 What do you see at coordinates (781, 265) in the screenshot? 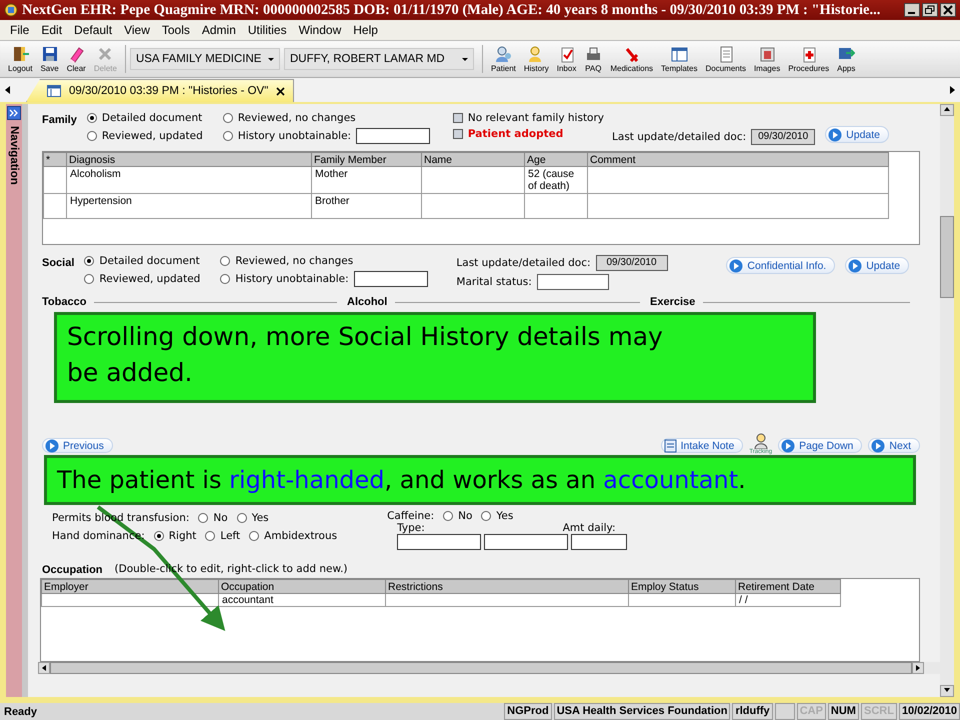
I see `confidential-info-button: Confidential Info.` at bounding box center [781, 265].